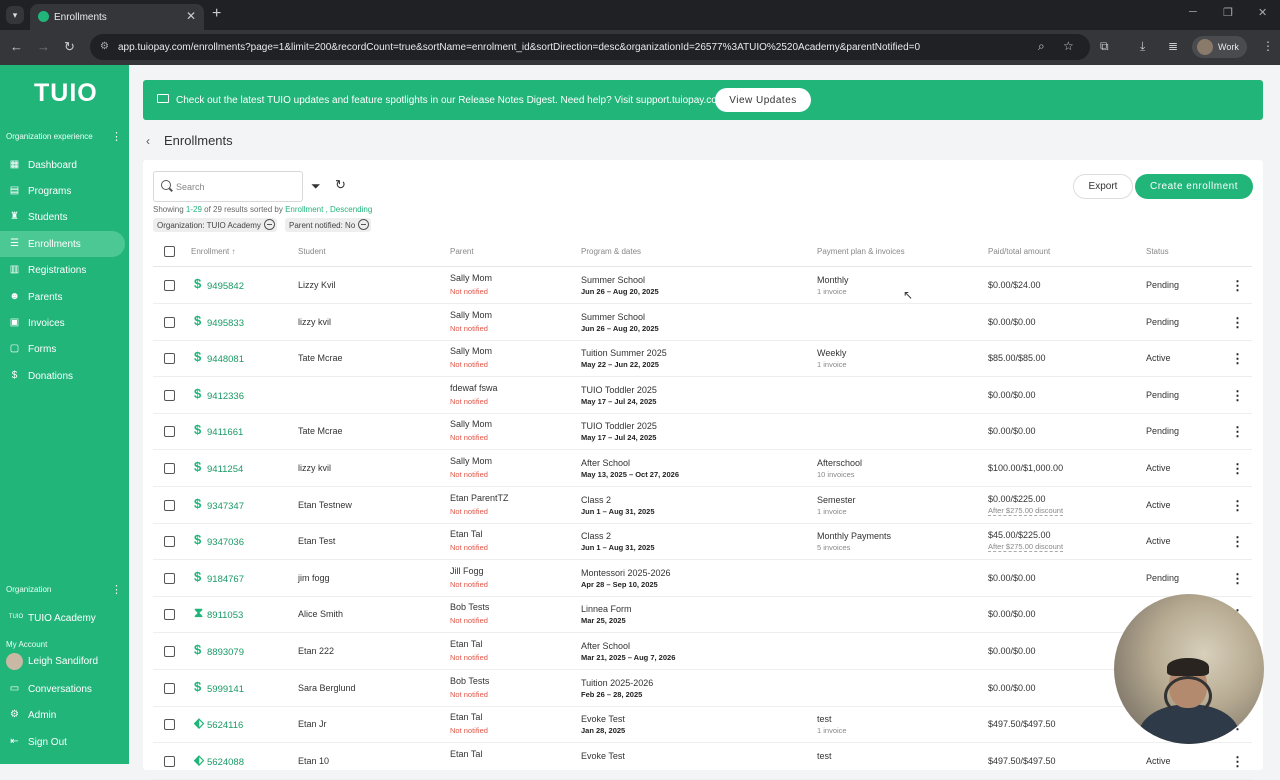 This screenshot has height=780, width=1280. What do you see at coordinates (316, 541) in the screenshot?
I see `student-name: Etan Test` at bounding box center [316, 541].